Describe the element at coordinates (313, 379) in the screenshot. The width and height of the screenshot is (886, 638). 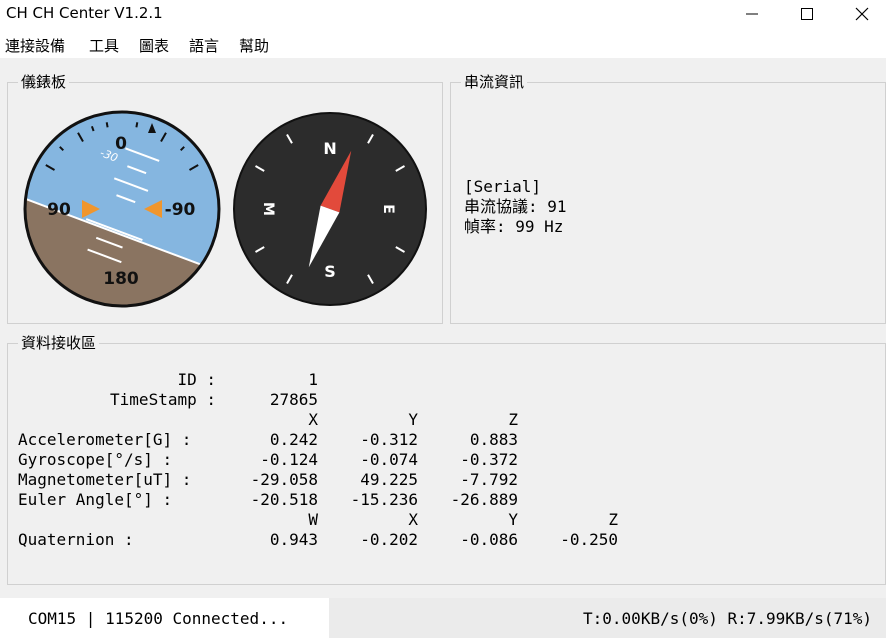
I see `id-value: 1` at that location.